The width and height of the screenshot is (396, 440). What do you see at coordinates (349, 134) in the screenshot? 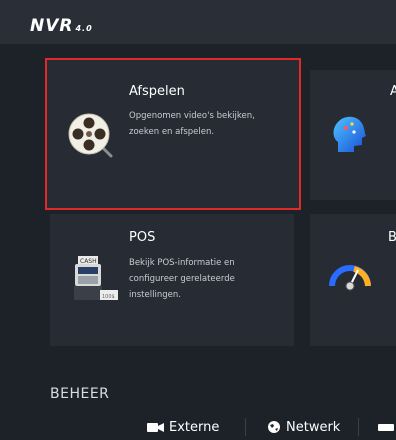
I see `ai-head-icon` at bounding box center [349, 134].